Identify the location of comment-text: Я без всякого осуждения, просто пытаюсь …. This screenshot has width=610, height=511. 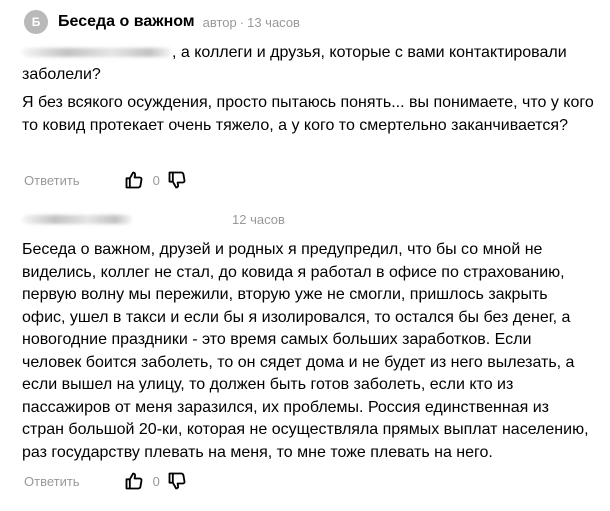
(308, 114).